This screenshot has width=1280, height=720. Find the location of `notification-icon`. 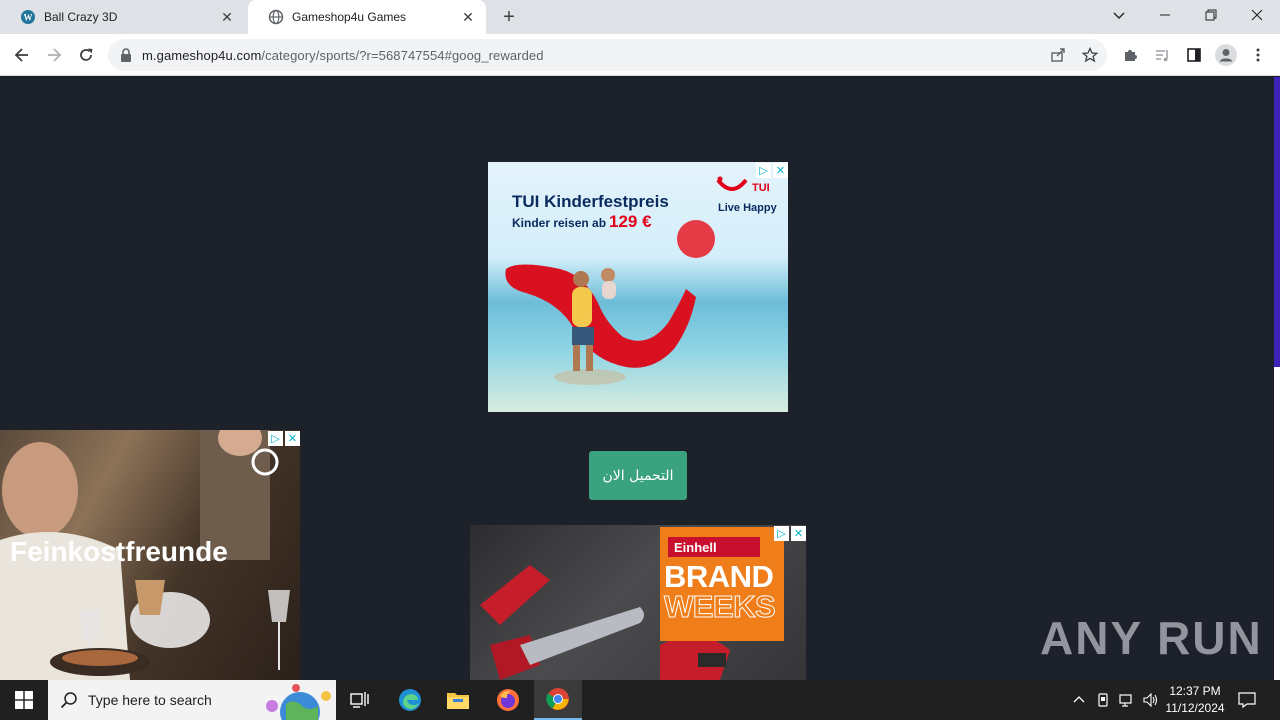

notification-icon is located at coordinates (1247, 700).